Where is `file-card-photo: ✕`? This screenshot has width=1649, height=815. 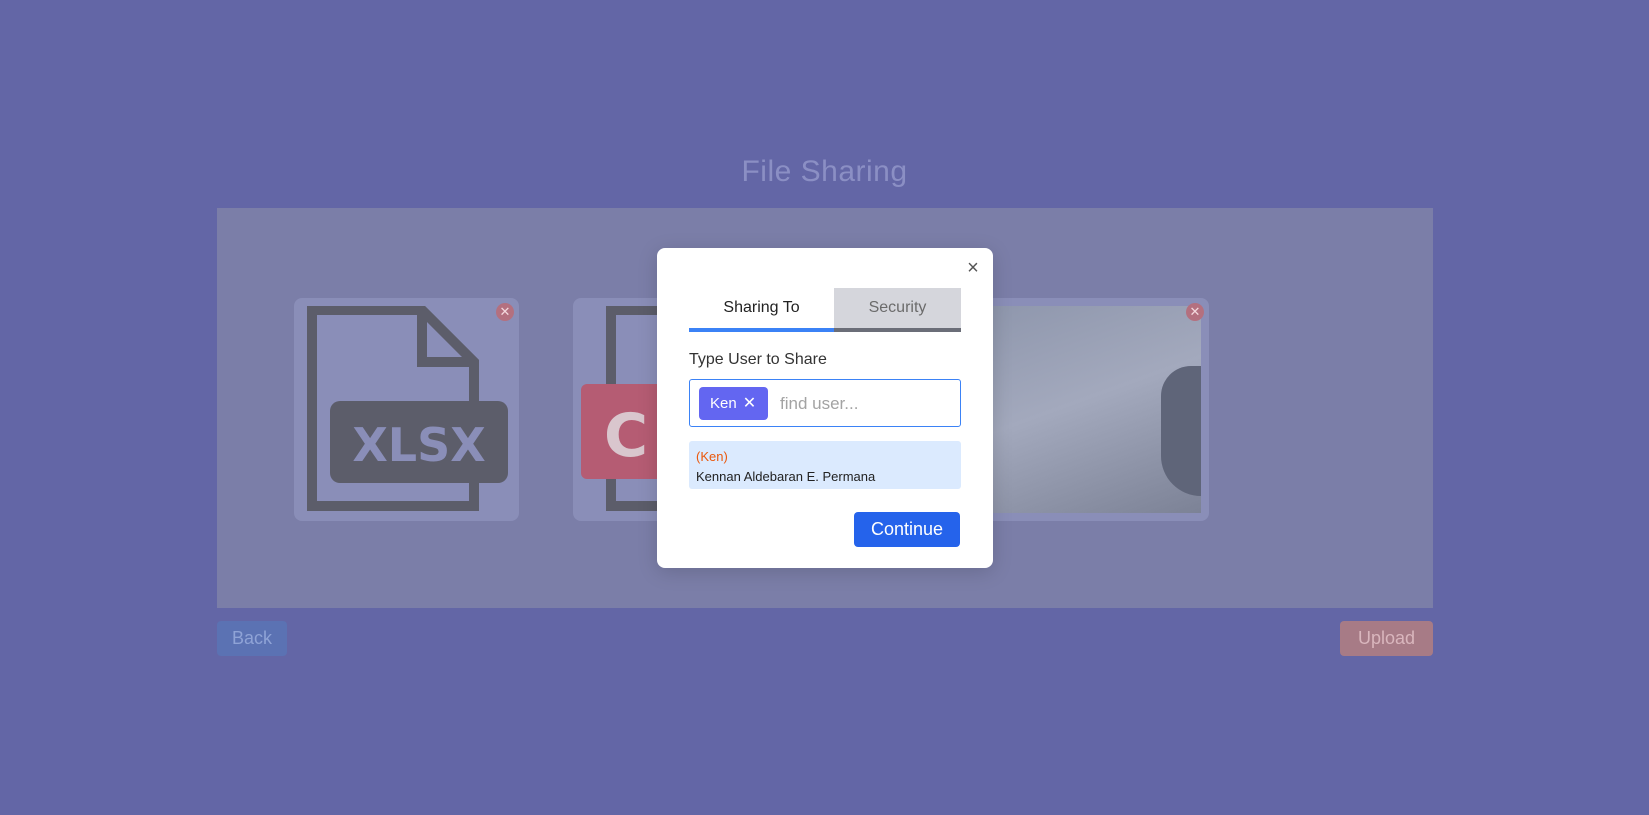
file-card-photo: ✕ is located at coordinates (1096, 409).